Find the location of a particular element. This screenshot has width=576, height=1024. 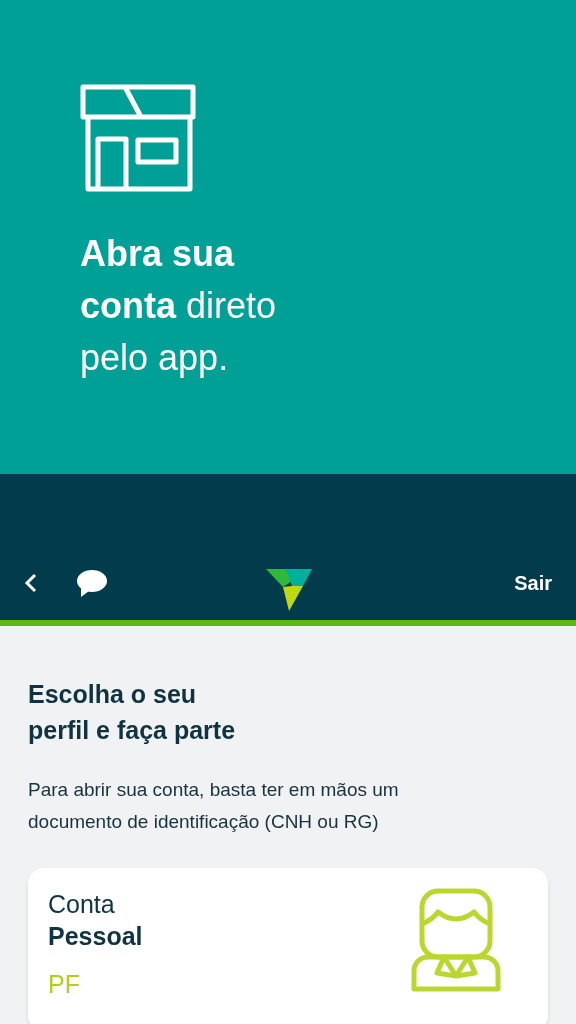

logout-button: Sair is located at coordinates (533, 583).